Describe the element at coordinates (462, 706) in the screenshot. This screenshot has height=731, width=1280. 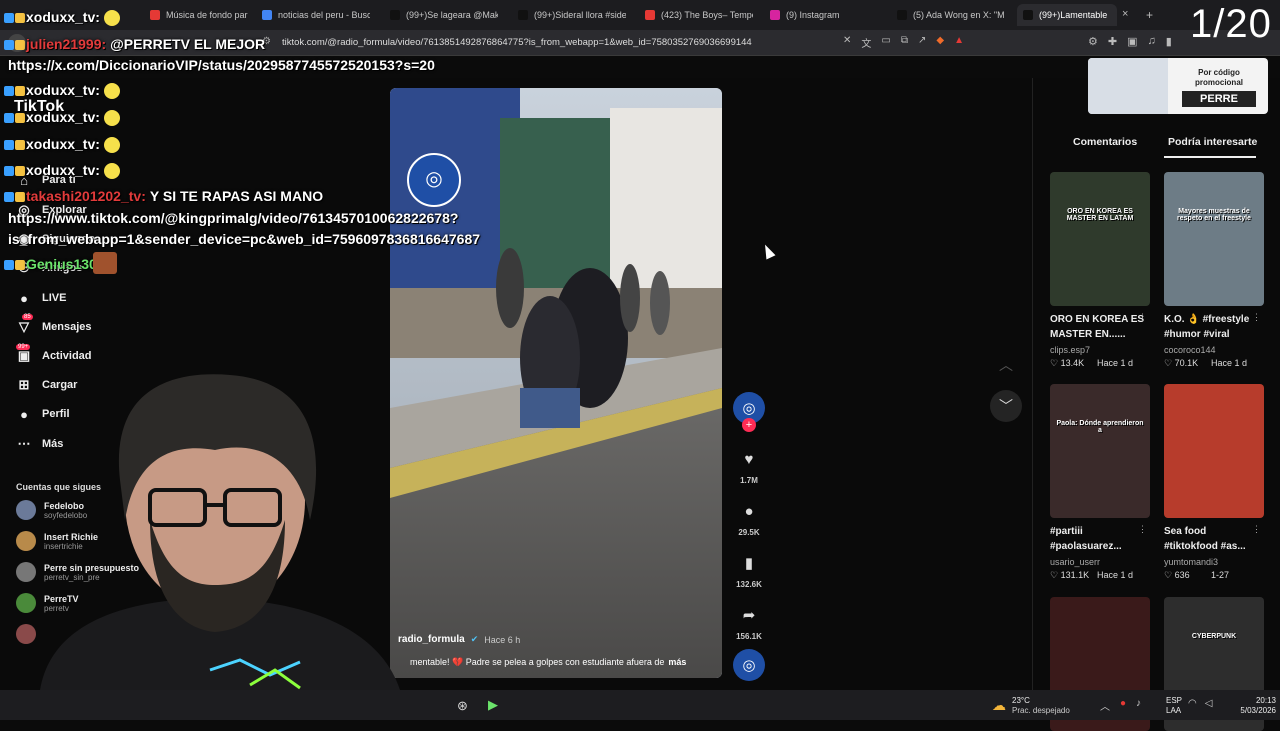
I see `taskbar-app-icon: ⊛` at that location.